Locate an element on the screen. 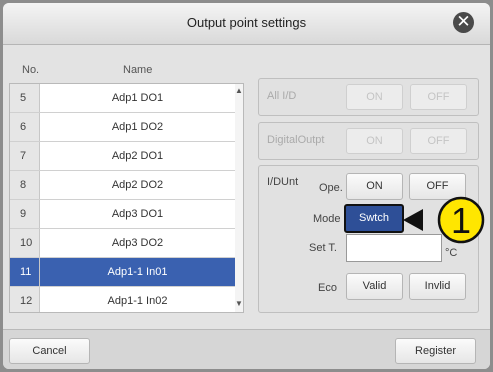  eco-label: Eco is located at coordinates (327, 288).